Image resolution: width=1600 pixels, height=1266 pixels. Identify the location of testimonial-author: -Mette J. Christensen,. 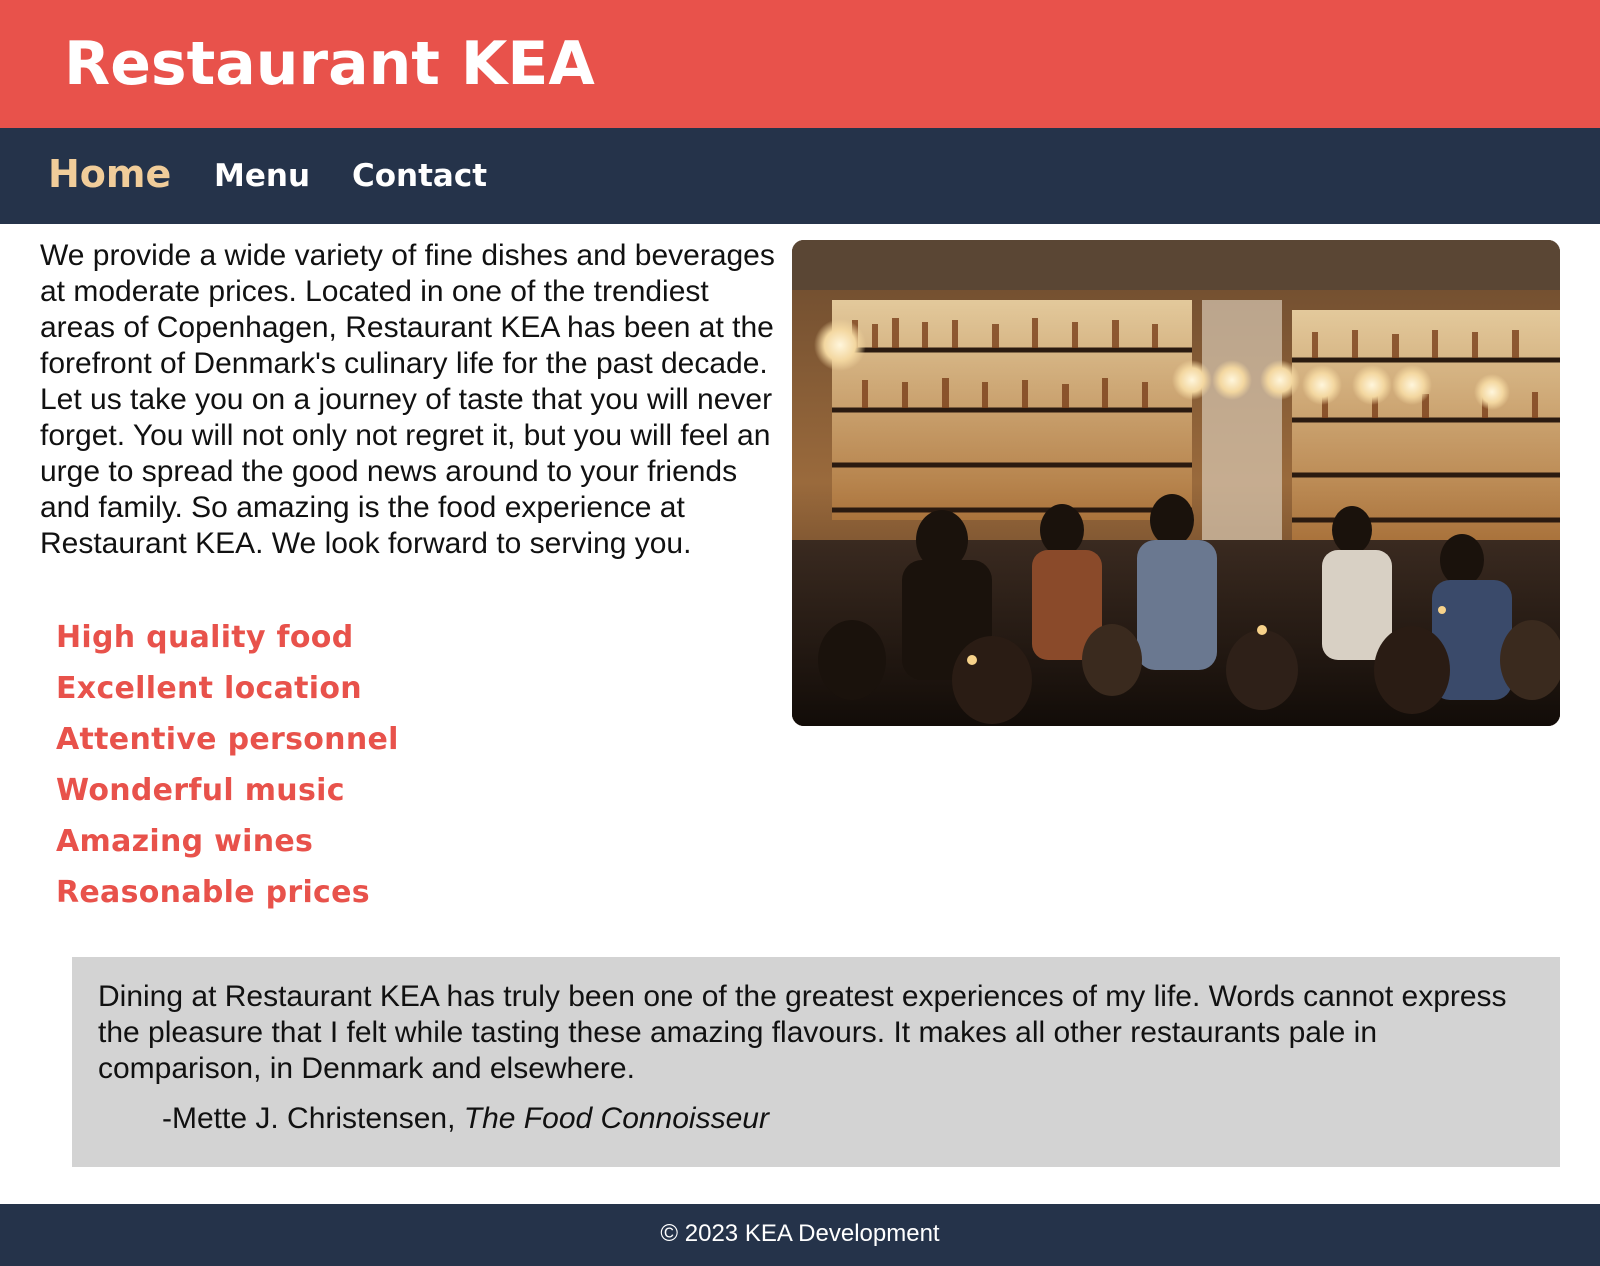
(313, 1118).